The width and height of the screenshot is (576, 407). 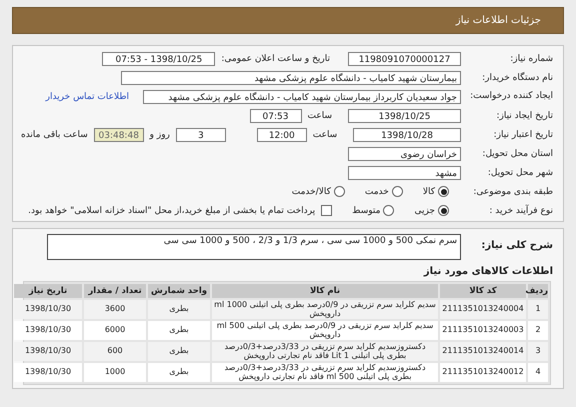 What do you see at coordinates (517, 154) in the screenshot?
I see `field-label: استان محل تحویل:` at bounding box center [517, 154].